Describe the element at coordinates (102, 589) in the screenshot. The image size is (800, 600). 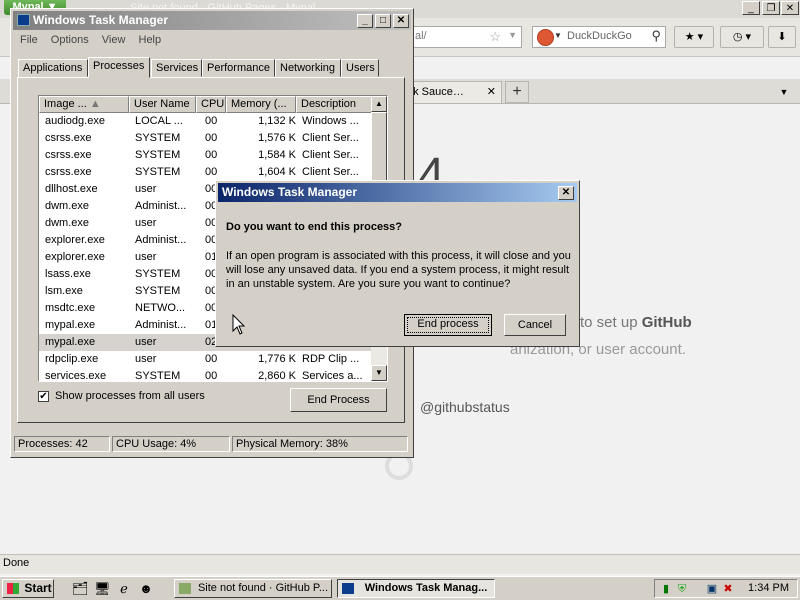
I see `quicklaunch-desktop-icon: 🖥` at that location.